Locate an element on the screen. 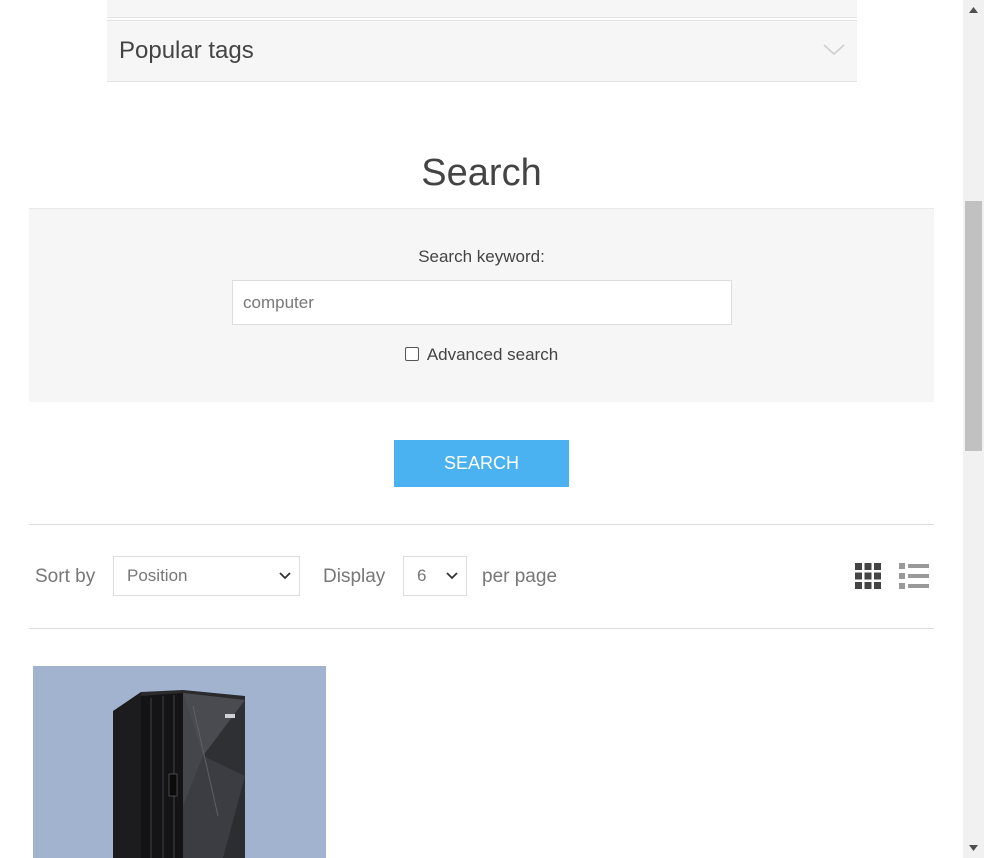 The width and height of the screenshot is (984, 858). accordion-item-previous is located at coordinates (482, 9).